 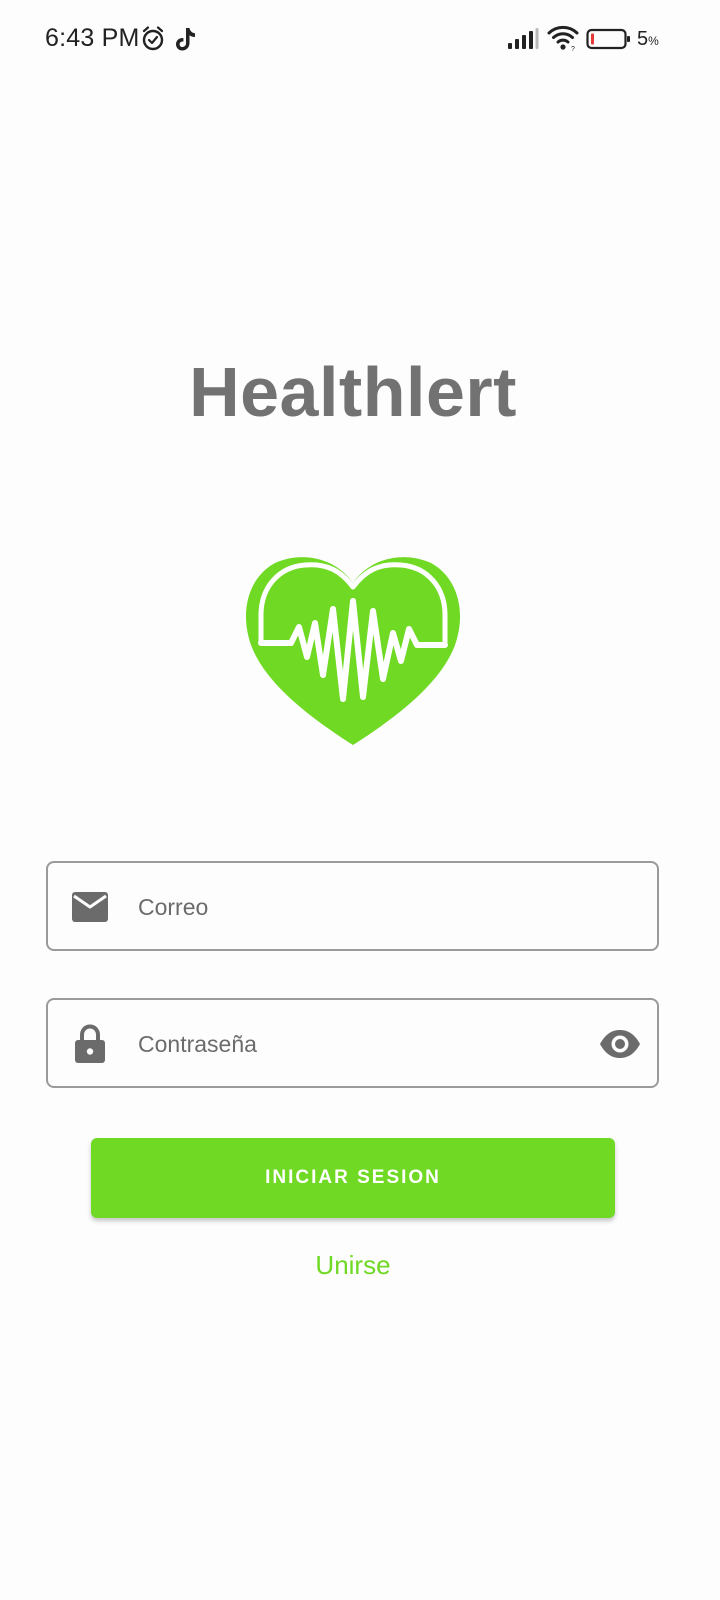 What do you see at coordinates (353, 1265) in the screenshot?
I see `join-link: Unirse` at bounding box center [353, 1265].